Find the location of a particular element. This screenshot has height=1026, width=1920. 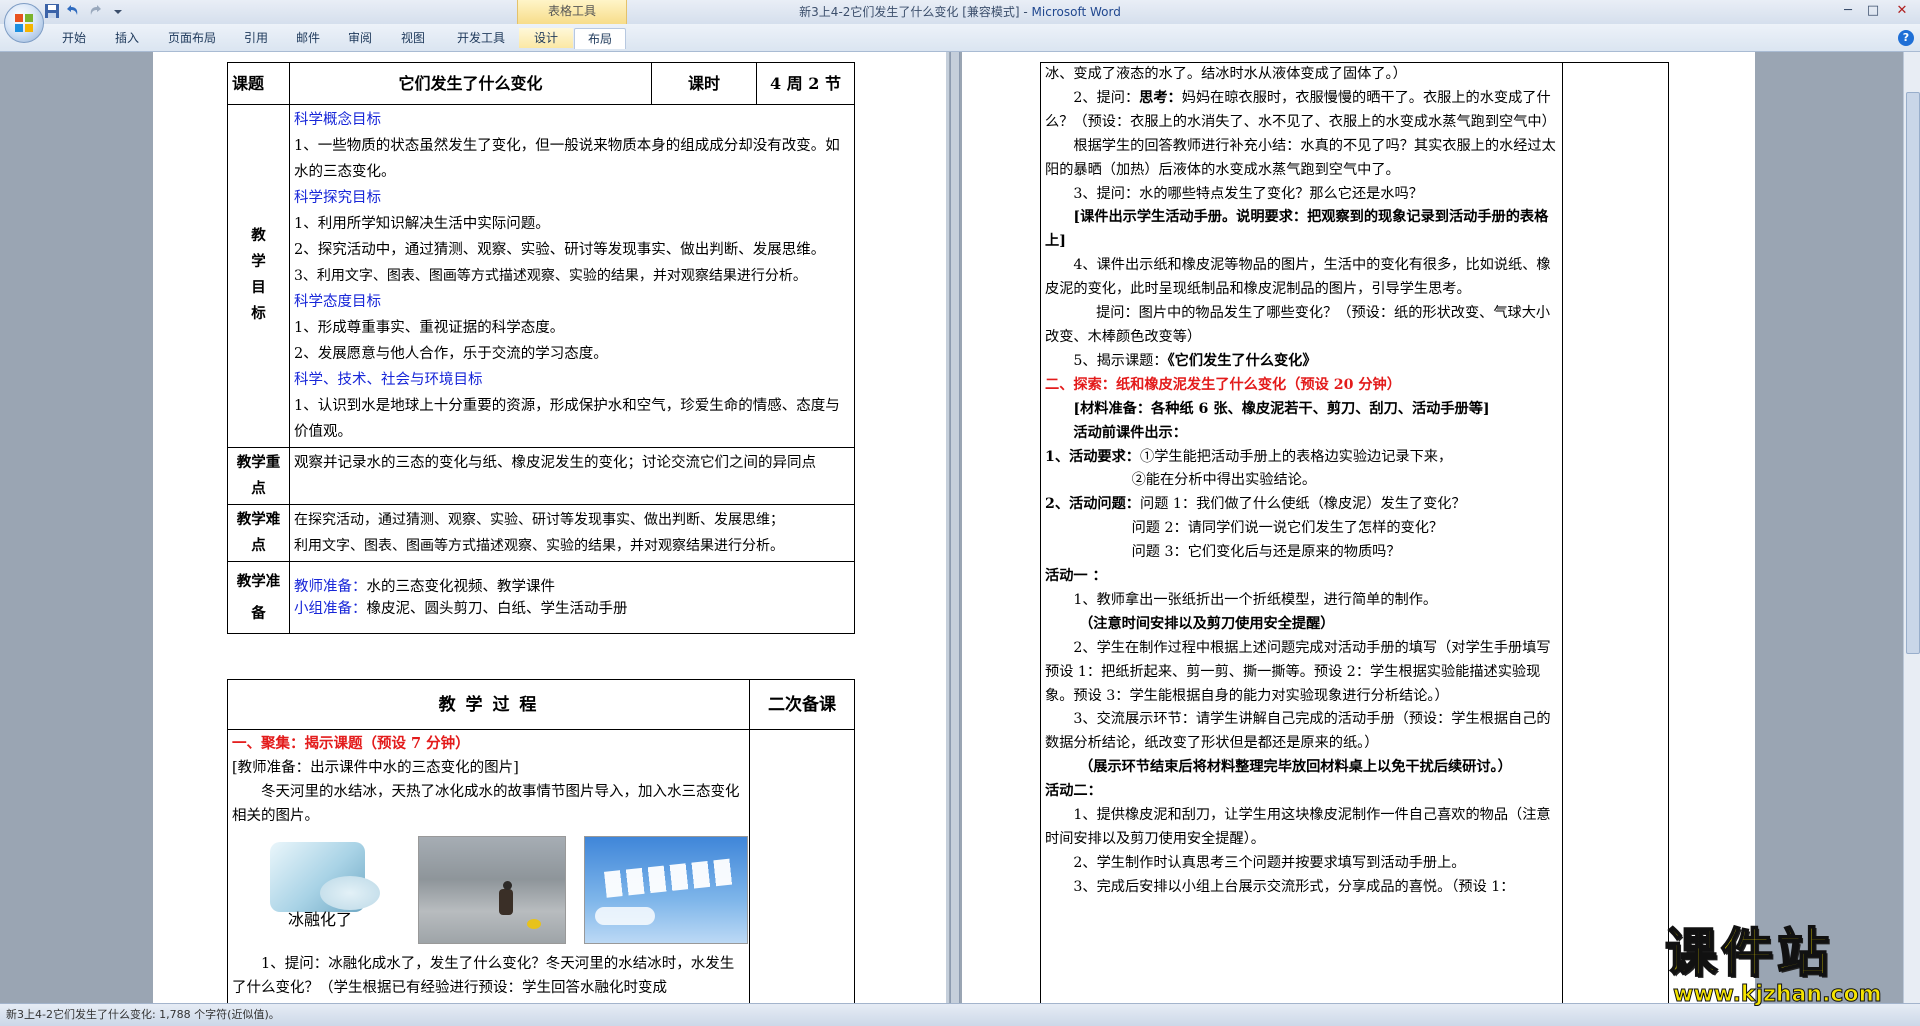

minimize-button: ─ is located at coordinates (1848, 11).